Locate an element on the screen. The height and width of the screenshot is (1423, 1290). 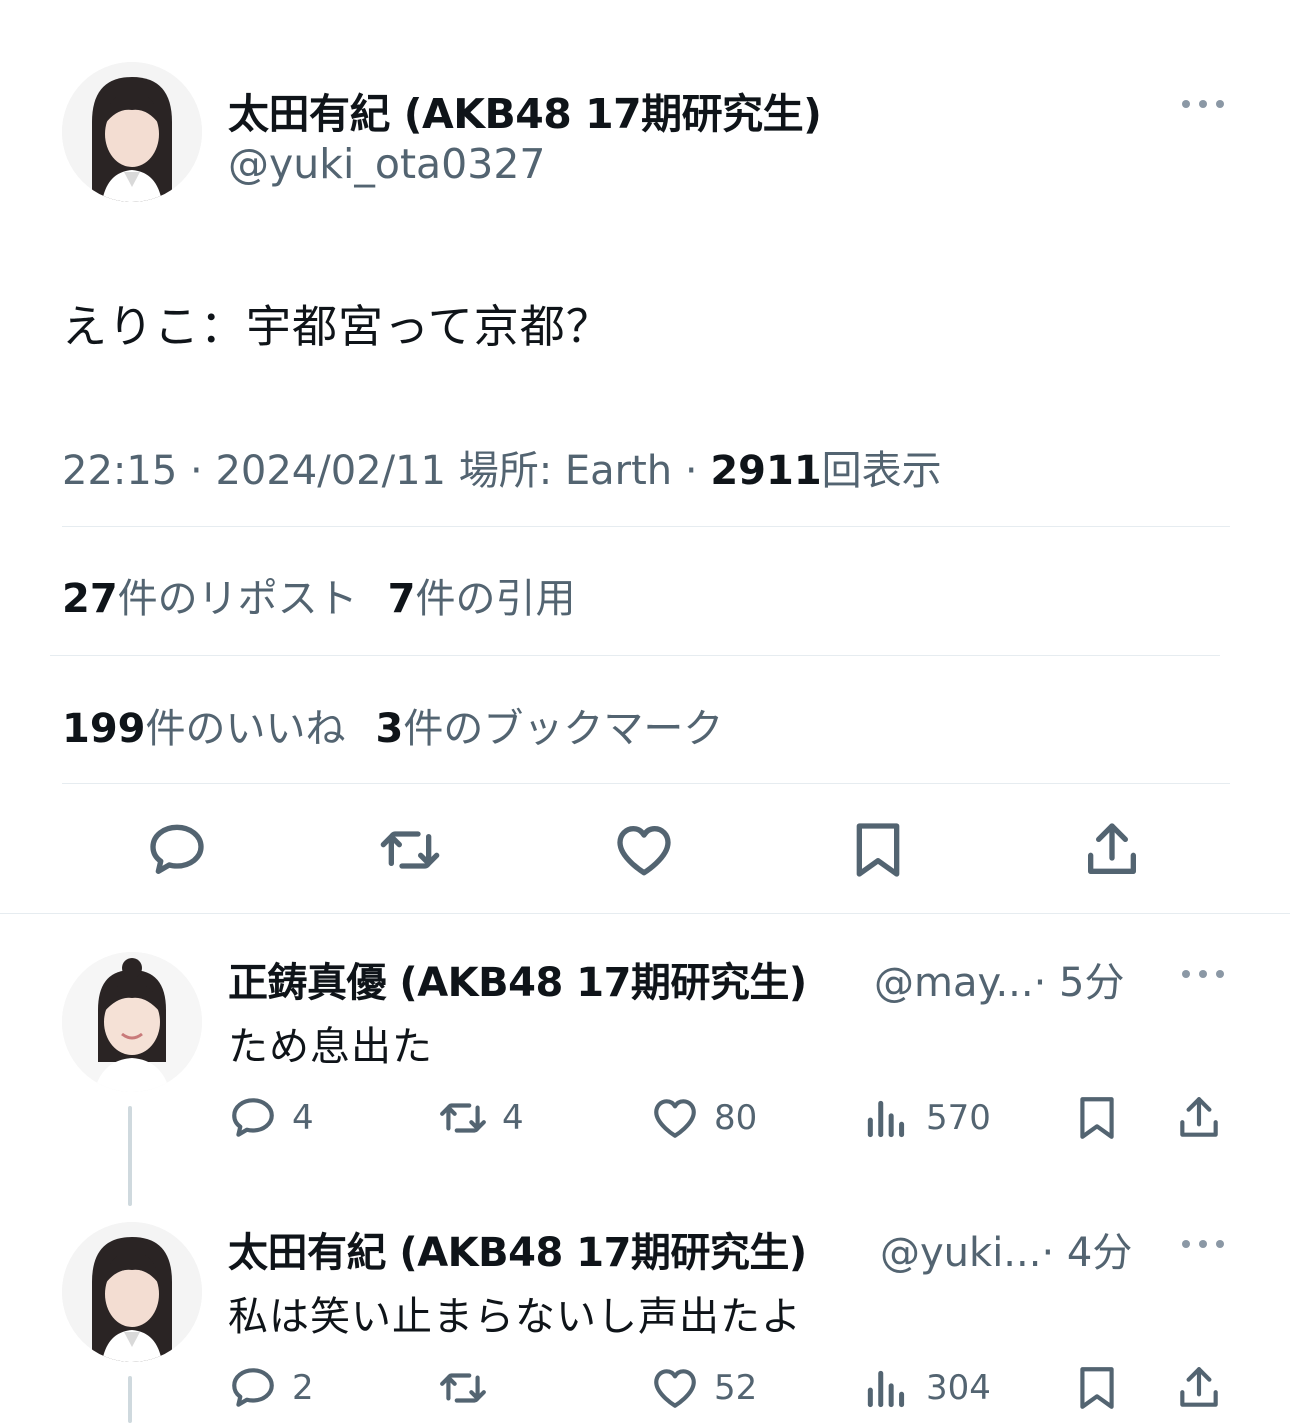
reply-author-name: 太田有紀 (AKB48 17期研究生) is located at coordinates (517, 1249).